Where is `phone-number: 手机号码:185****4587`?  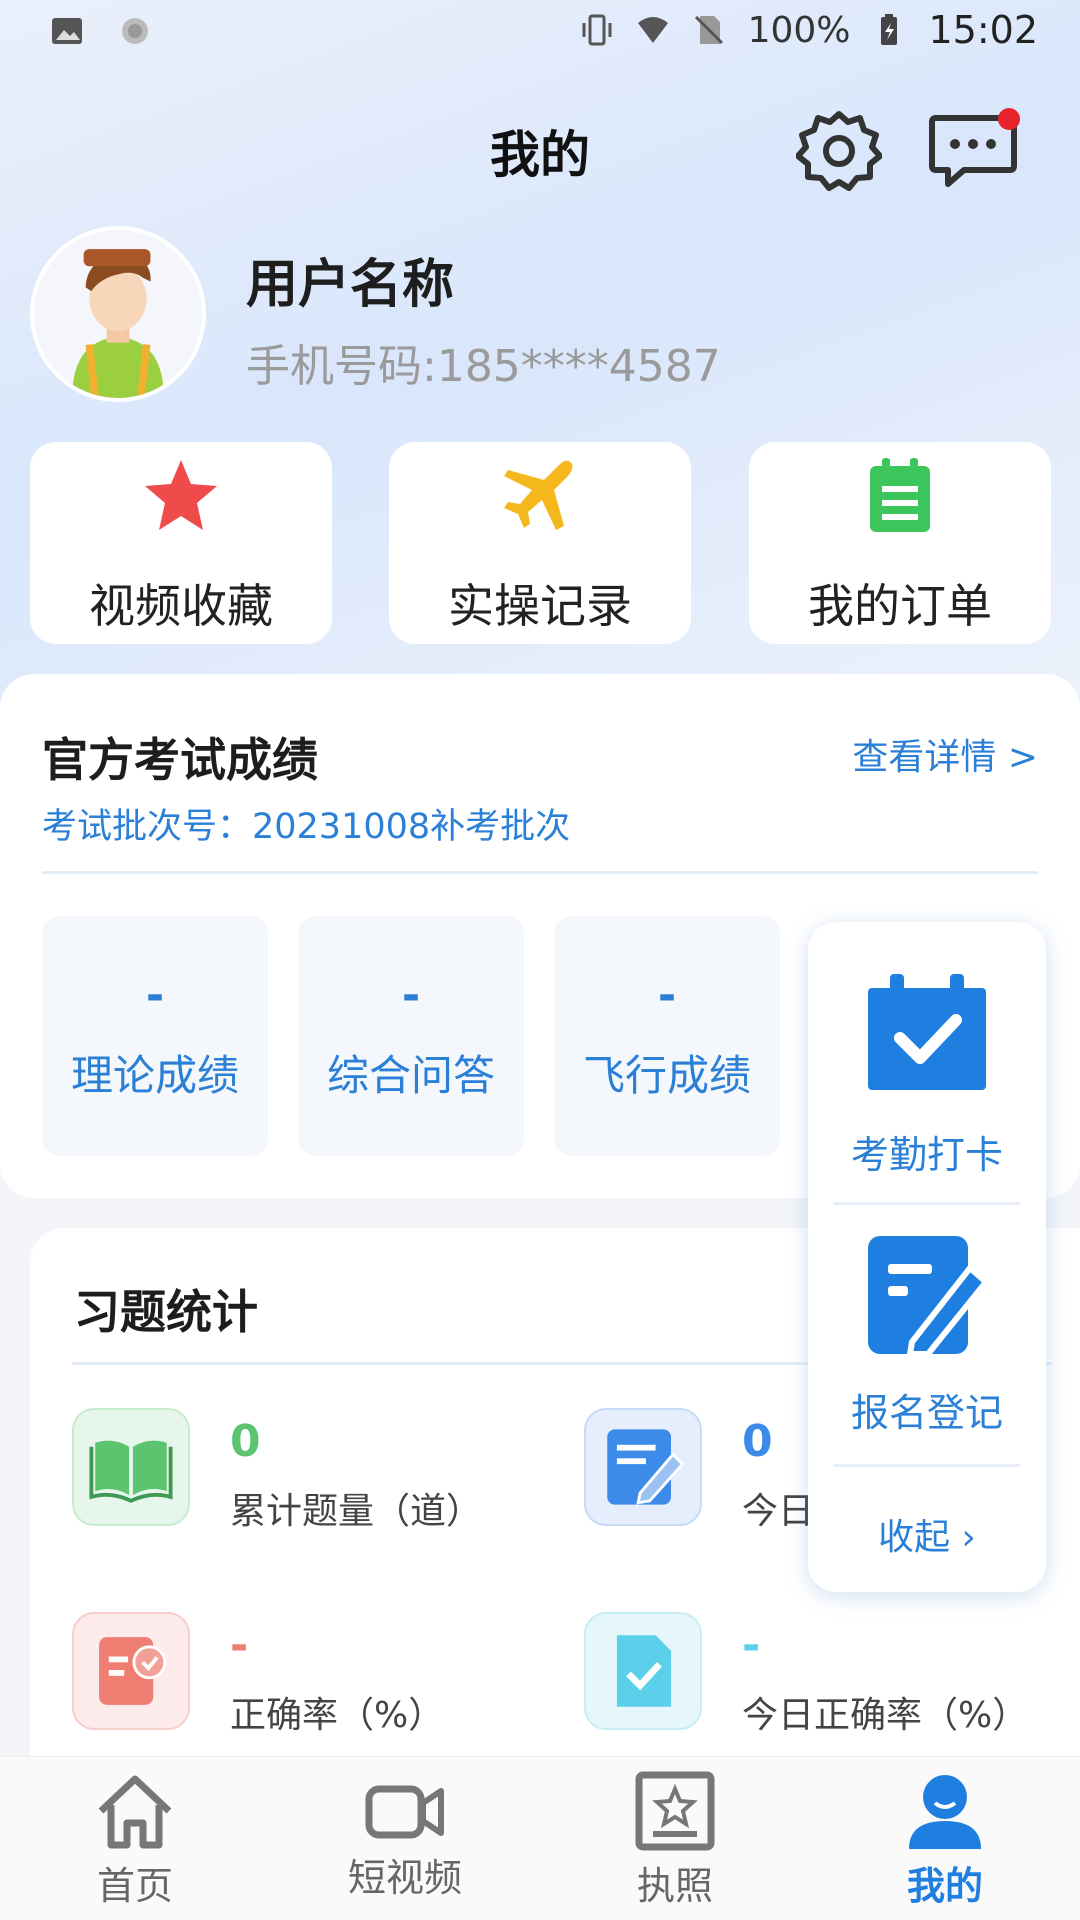 phone-number: 手机号码:185****4587 is located at coordinates (483, 366).